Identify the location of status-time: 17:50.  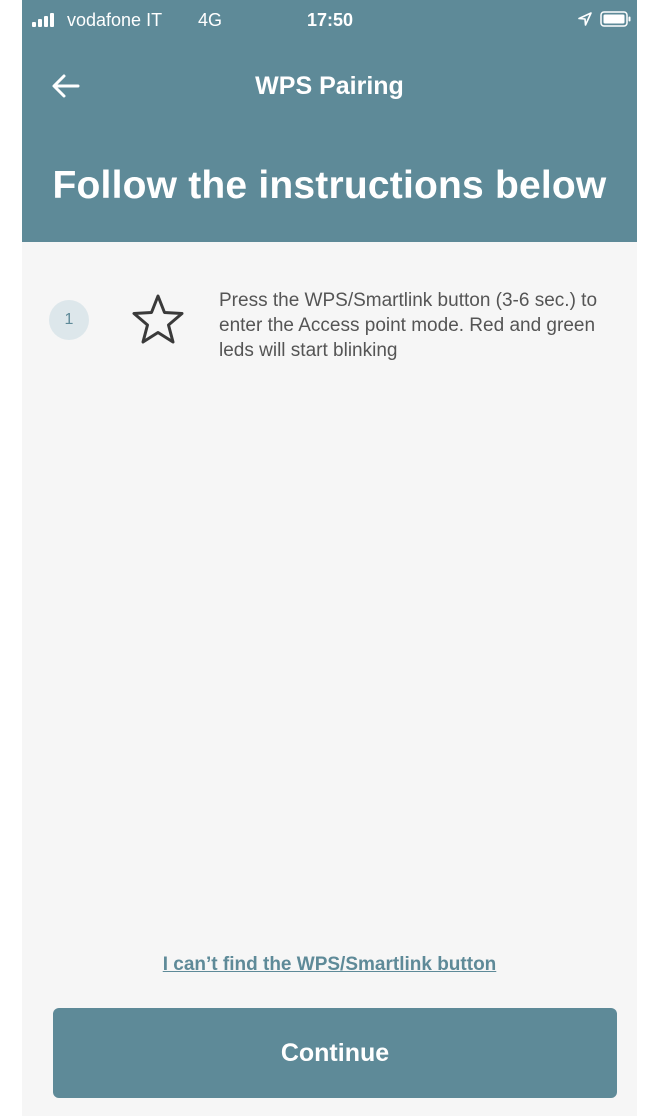
(330, 20).